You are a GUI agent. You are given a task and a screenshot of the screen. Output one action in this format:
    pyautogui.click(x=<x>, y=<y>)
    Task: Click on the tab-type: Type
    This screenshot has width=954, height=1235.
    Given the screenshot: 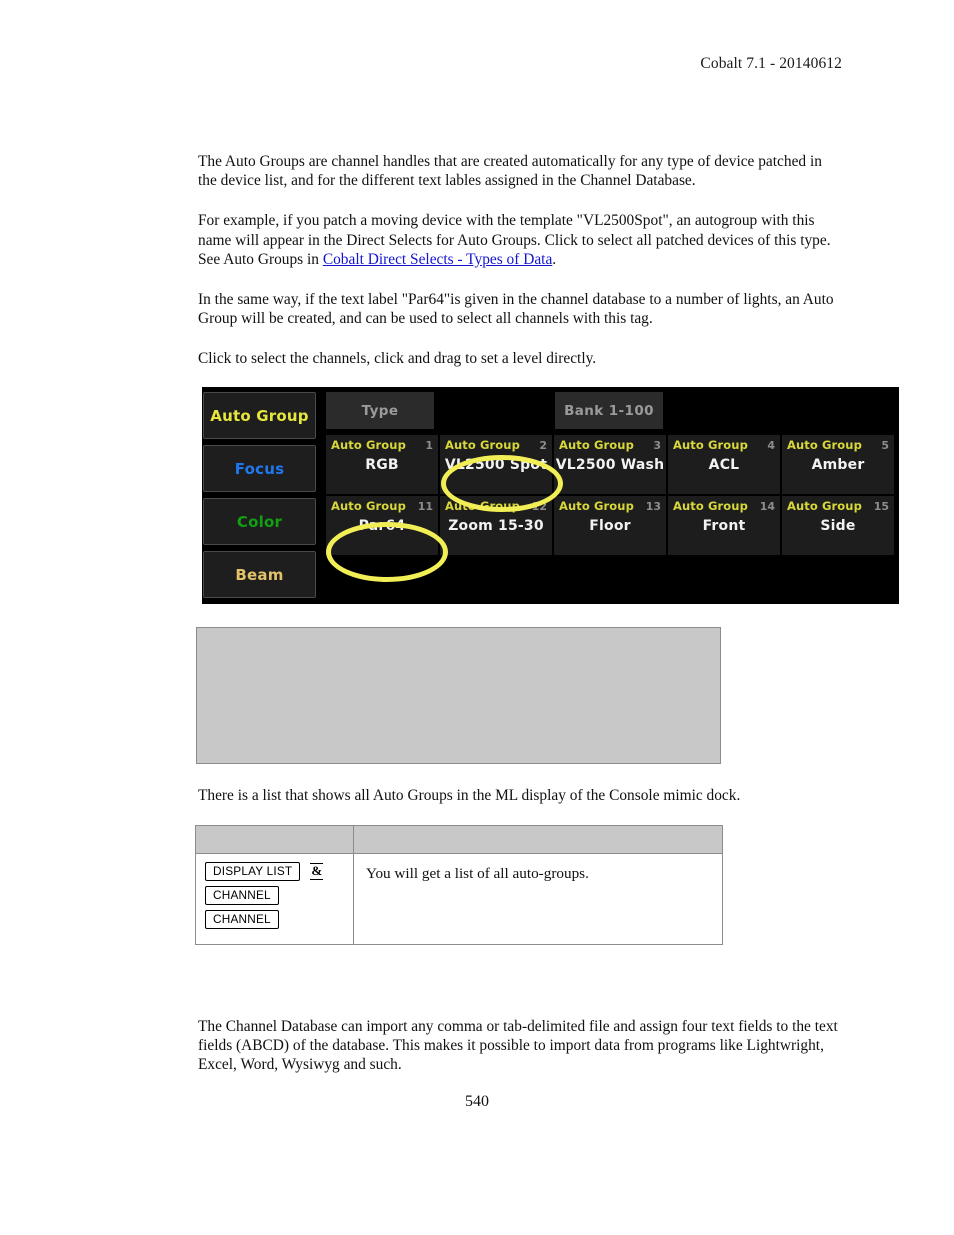 What is the action you would take?
    pyautogui.click(x=380, y=410)
    